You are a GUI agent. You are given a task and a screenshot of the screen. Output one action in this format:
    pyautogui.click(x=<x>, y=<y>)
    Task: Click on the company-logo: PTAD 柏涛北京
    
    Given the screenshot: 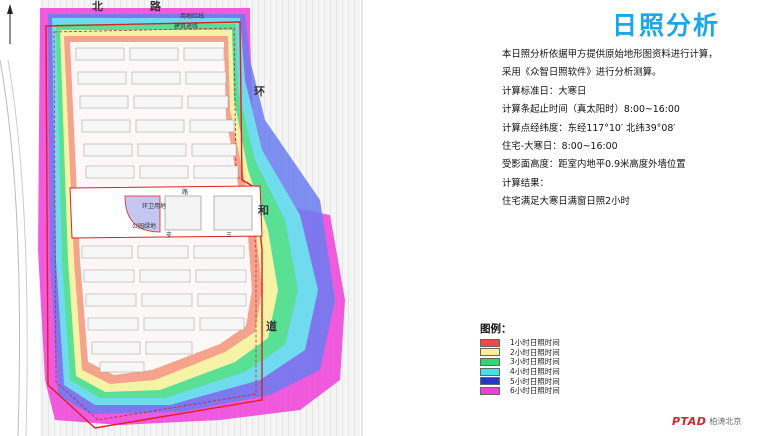 What is the action you would take?
    pyautogui.click(x=706, y=421)
    